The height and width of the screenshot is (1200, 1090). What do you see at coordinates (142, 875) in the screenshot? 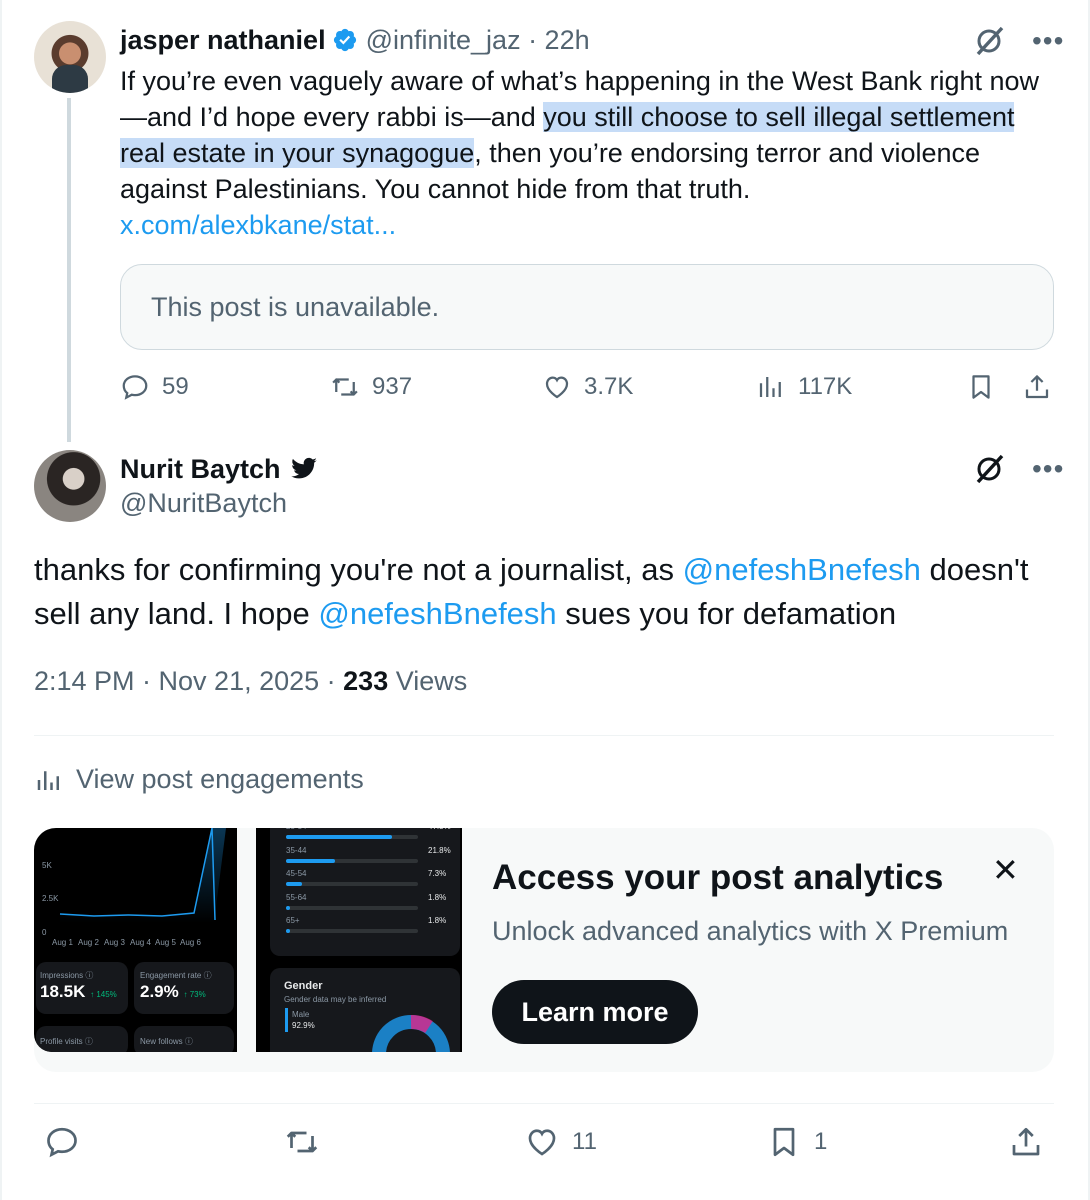
I see `impressions-chart` at bounding box center [142, 875].